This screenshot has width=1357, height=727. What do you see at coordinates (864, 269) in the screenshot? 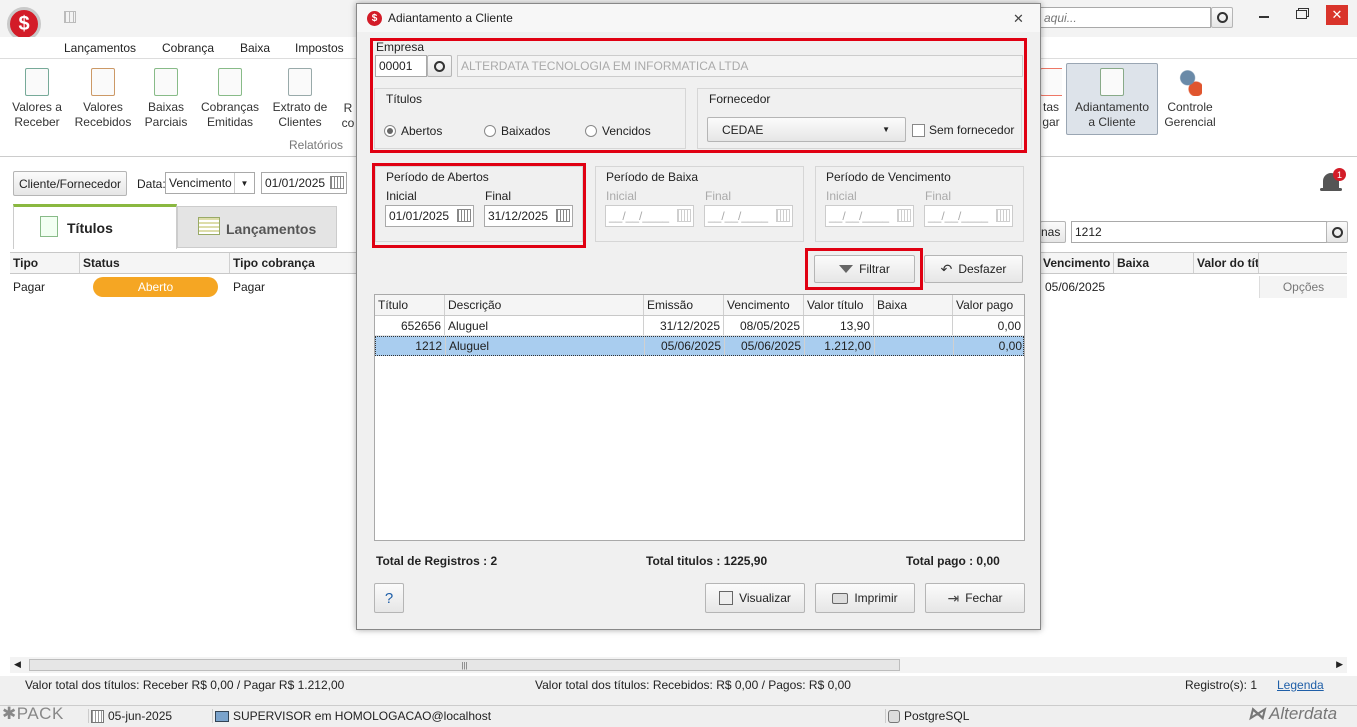
I see `filtrar-button: Filtrar` at bounding box center [864, 269].